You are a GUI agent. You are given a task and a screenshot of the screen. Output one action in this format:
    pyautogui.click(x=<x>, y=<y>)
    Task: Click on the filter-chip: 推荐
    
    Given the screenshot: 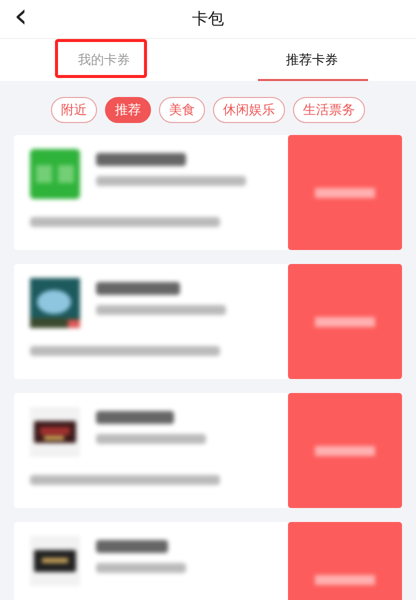 What is the action you would take?
    pyautogui.click(x=128, y=110)
    